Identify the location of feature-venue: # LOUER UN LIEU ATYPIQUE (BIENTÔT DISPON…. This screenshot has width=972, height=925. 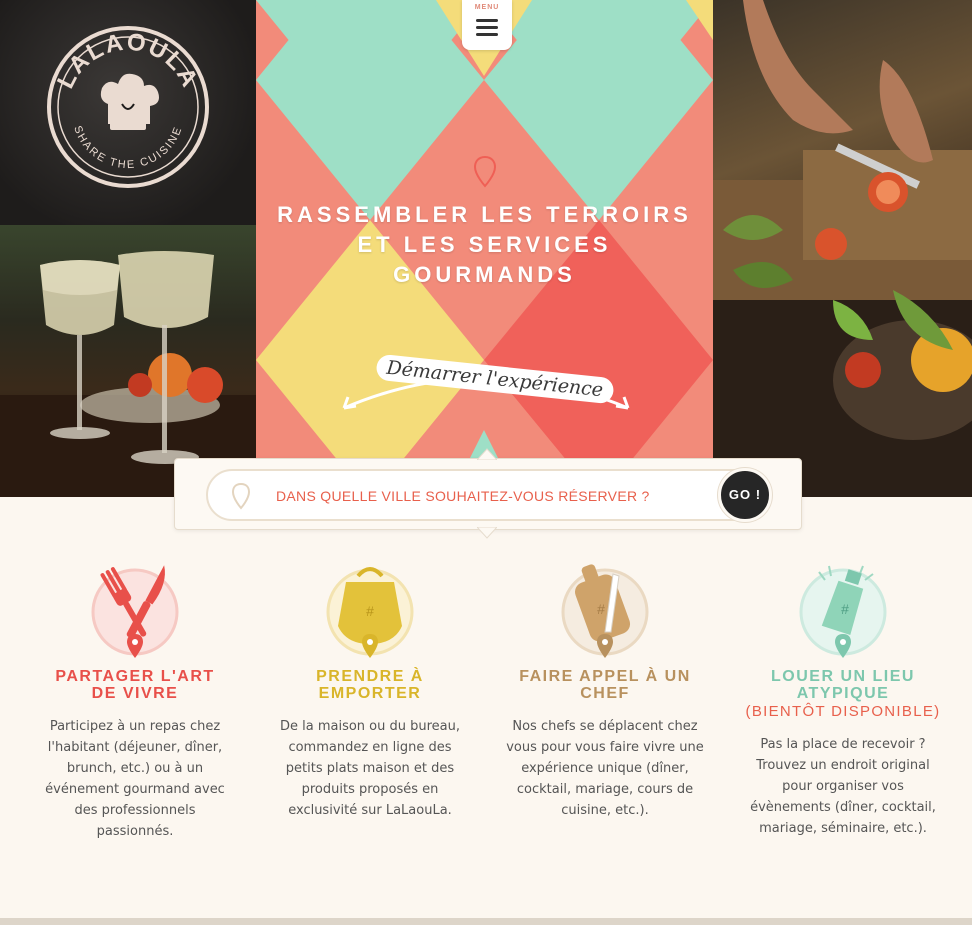
(843, 697).